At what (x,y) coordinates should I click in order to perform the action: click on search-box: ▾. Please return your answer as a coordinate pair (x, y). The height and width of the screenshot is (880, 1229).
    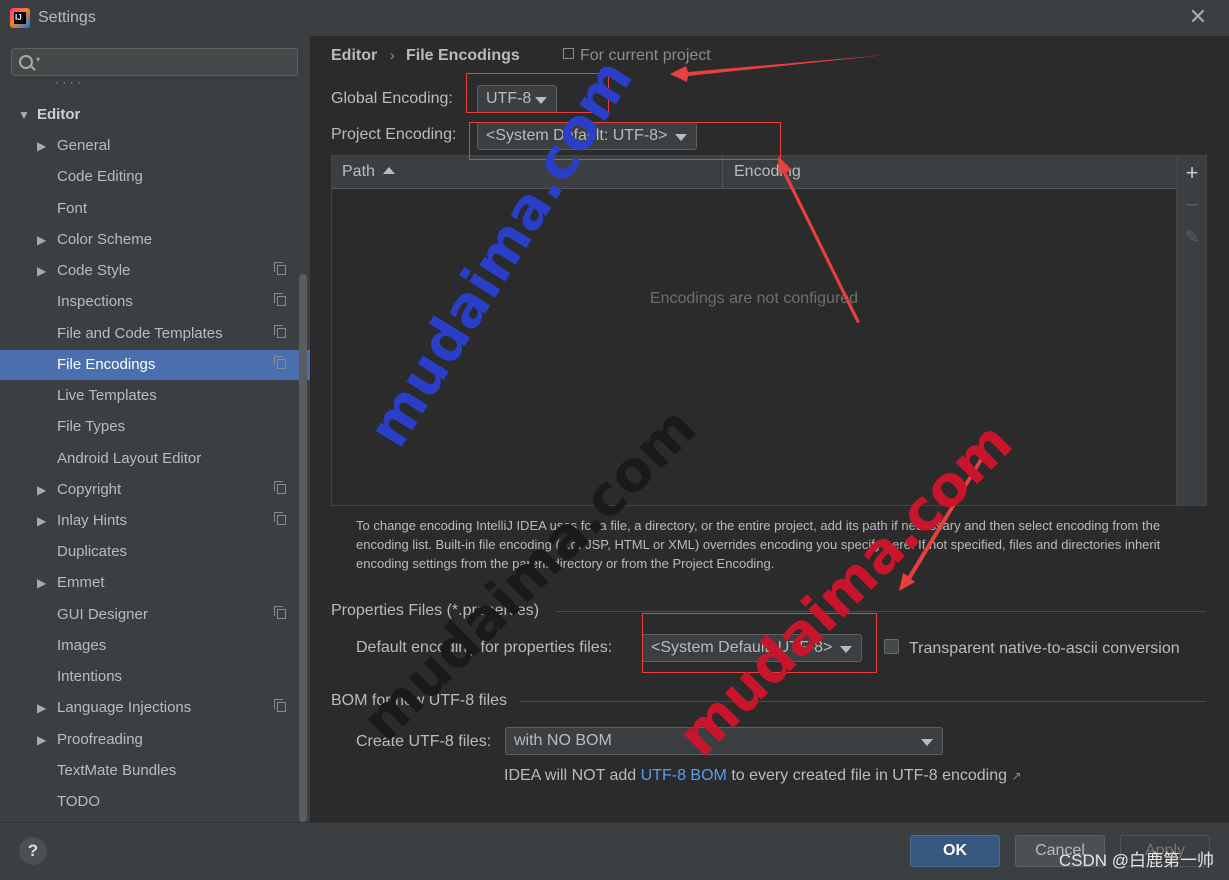
    Looking at the image, I should click on (154, 62).